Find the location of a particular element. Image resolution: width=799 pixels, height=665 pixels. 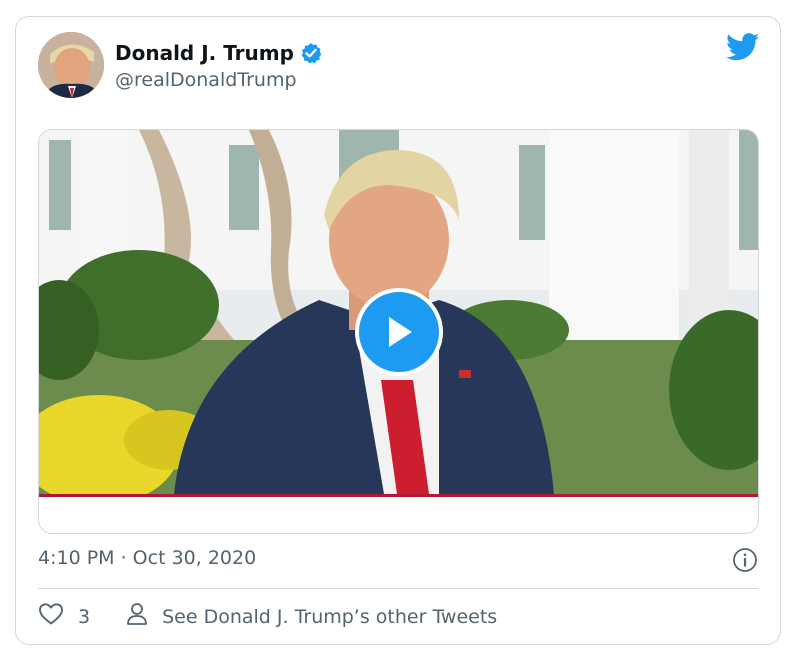

see-other-tweets-label: See Donald J. Trump’s other Tweets is located at coordinates (330, 616).